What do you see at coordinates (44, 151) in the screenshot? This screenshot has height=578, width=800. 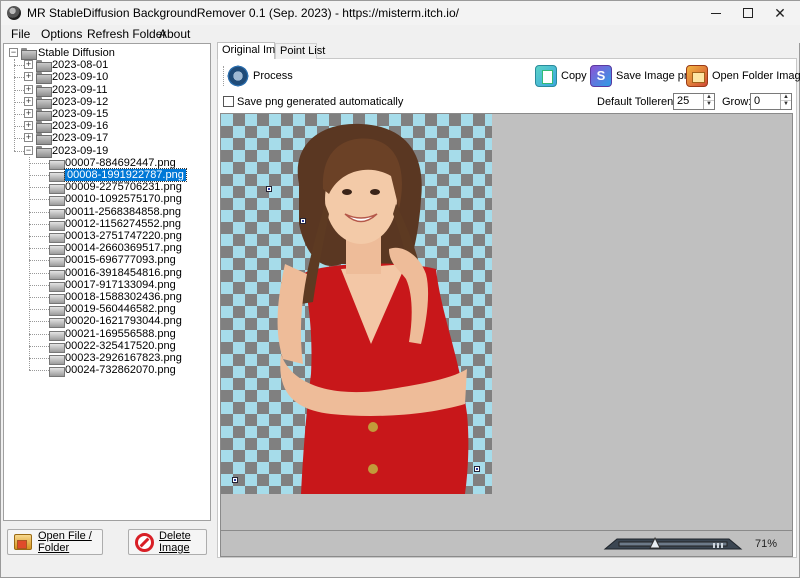 I see `folder-open-icon` at bounding box center [44, 151].